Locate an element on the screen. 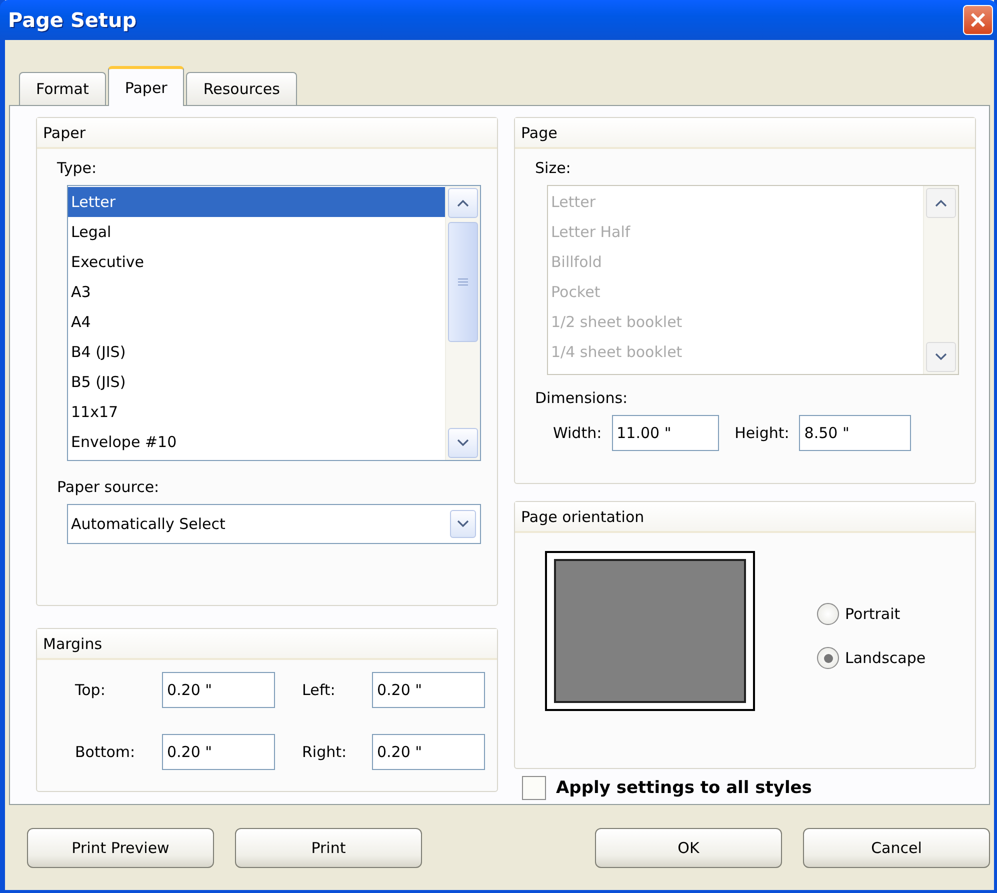  list-item: Legal is located at coordinates (256, 232).